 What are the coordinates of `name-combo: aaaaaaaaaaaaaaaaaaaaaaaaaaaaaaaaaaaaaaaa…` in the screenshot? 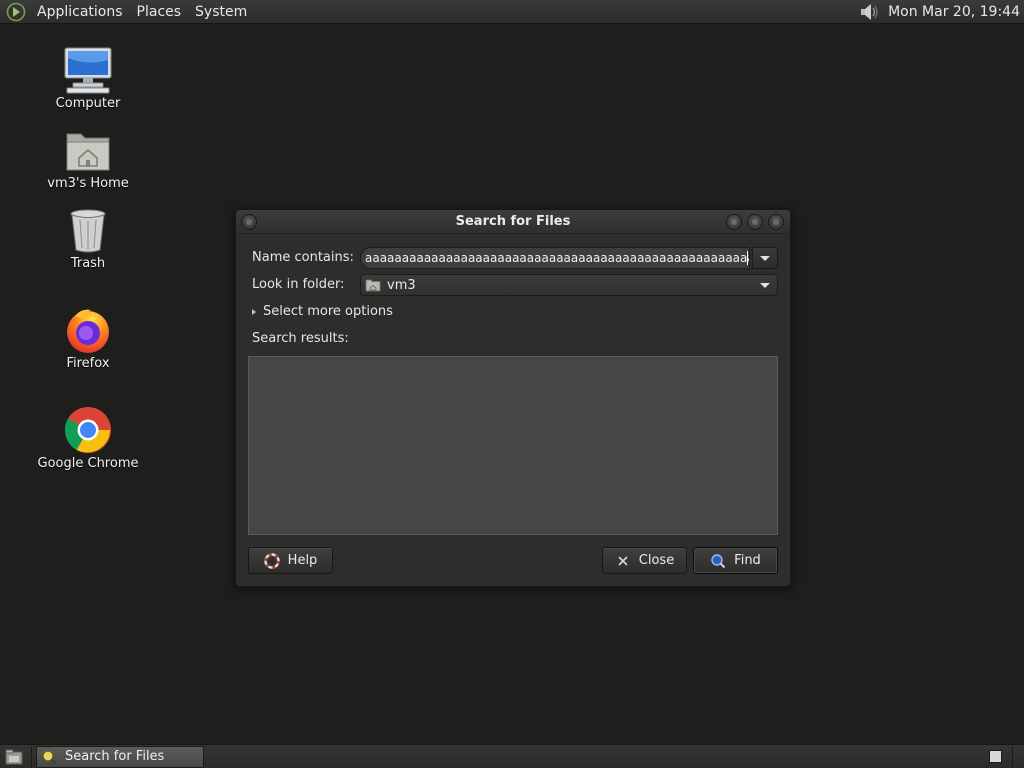 It's located at (569, 258).